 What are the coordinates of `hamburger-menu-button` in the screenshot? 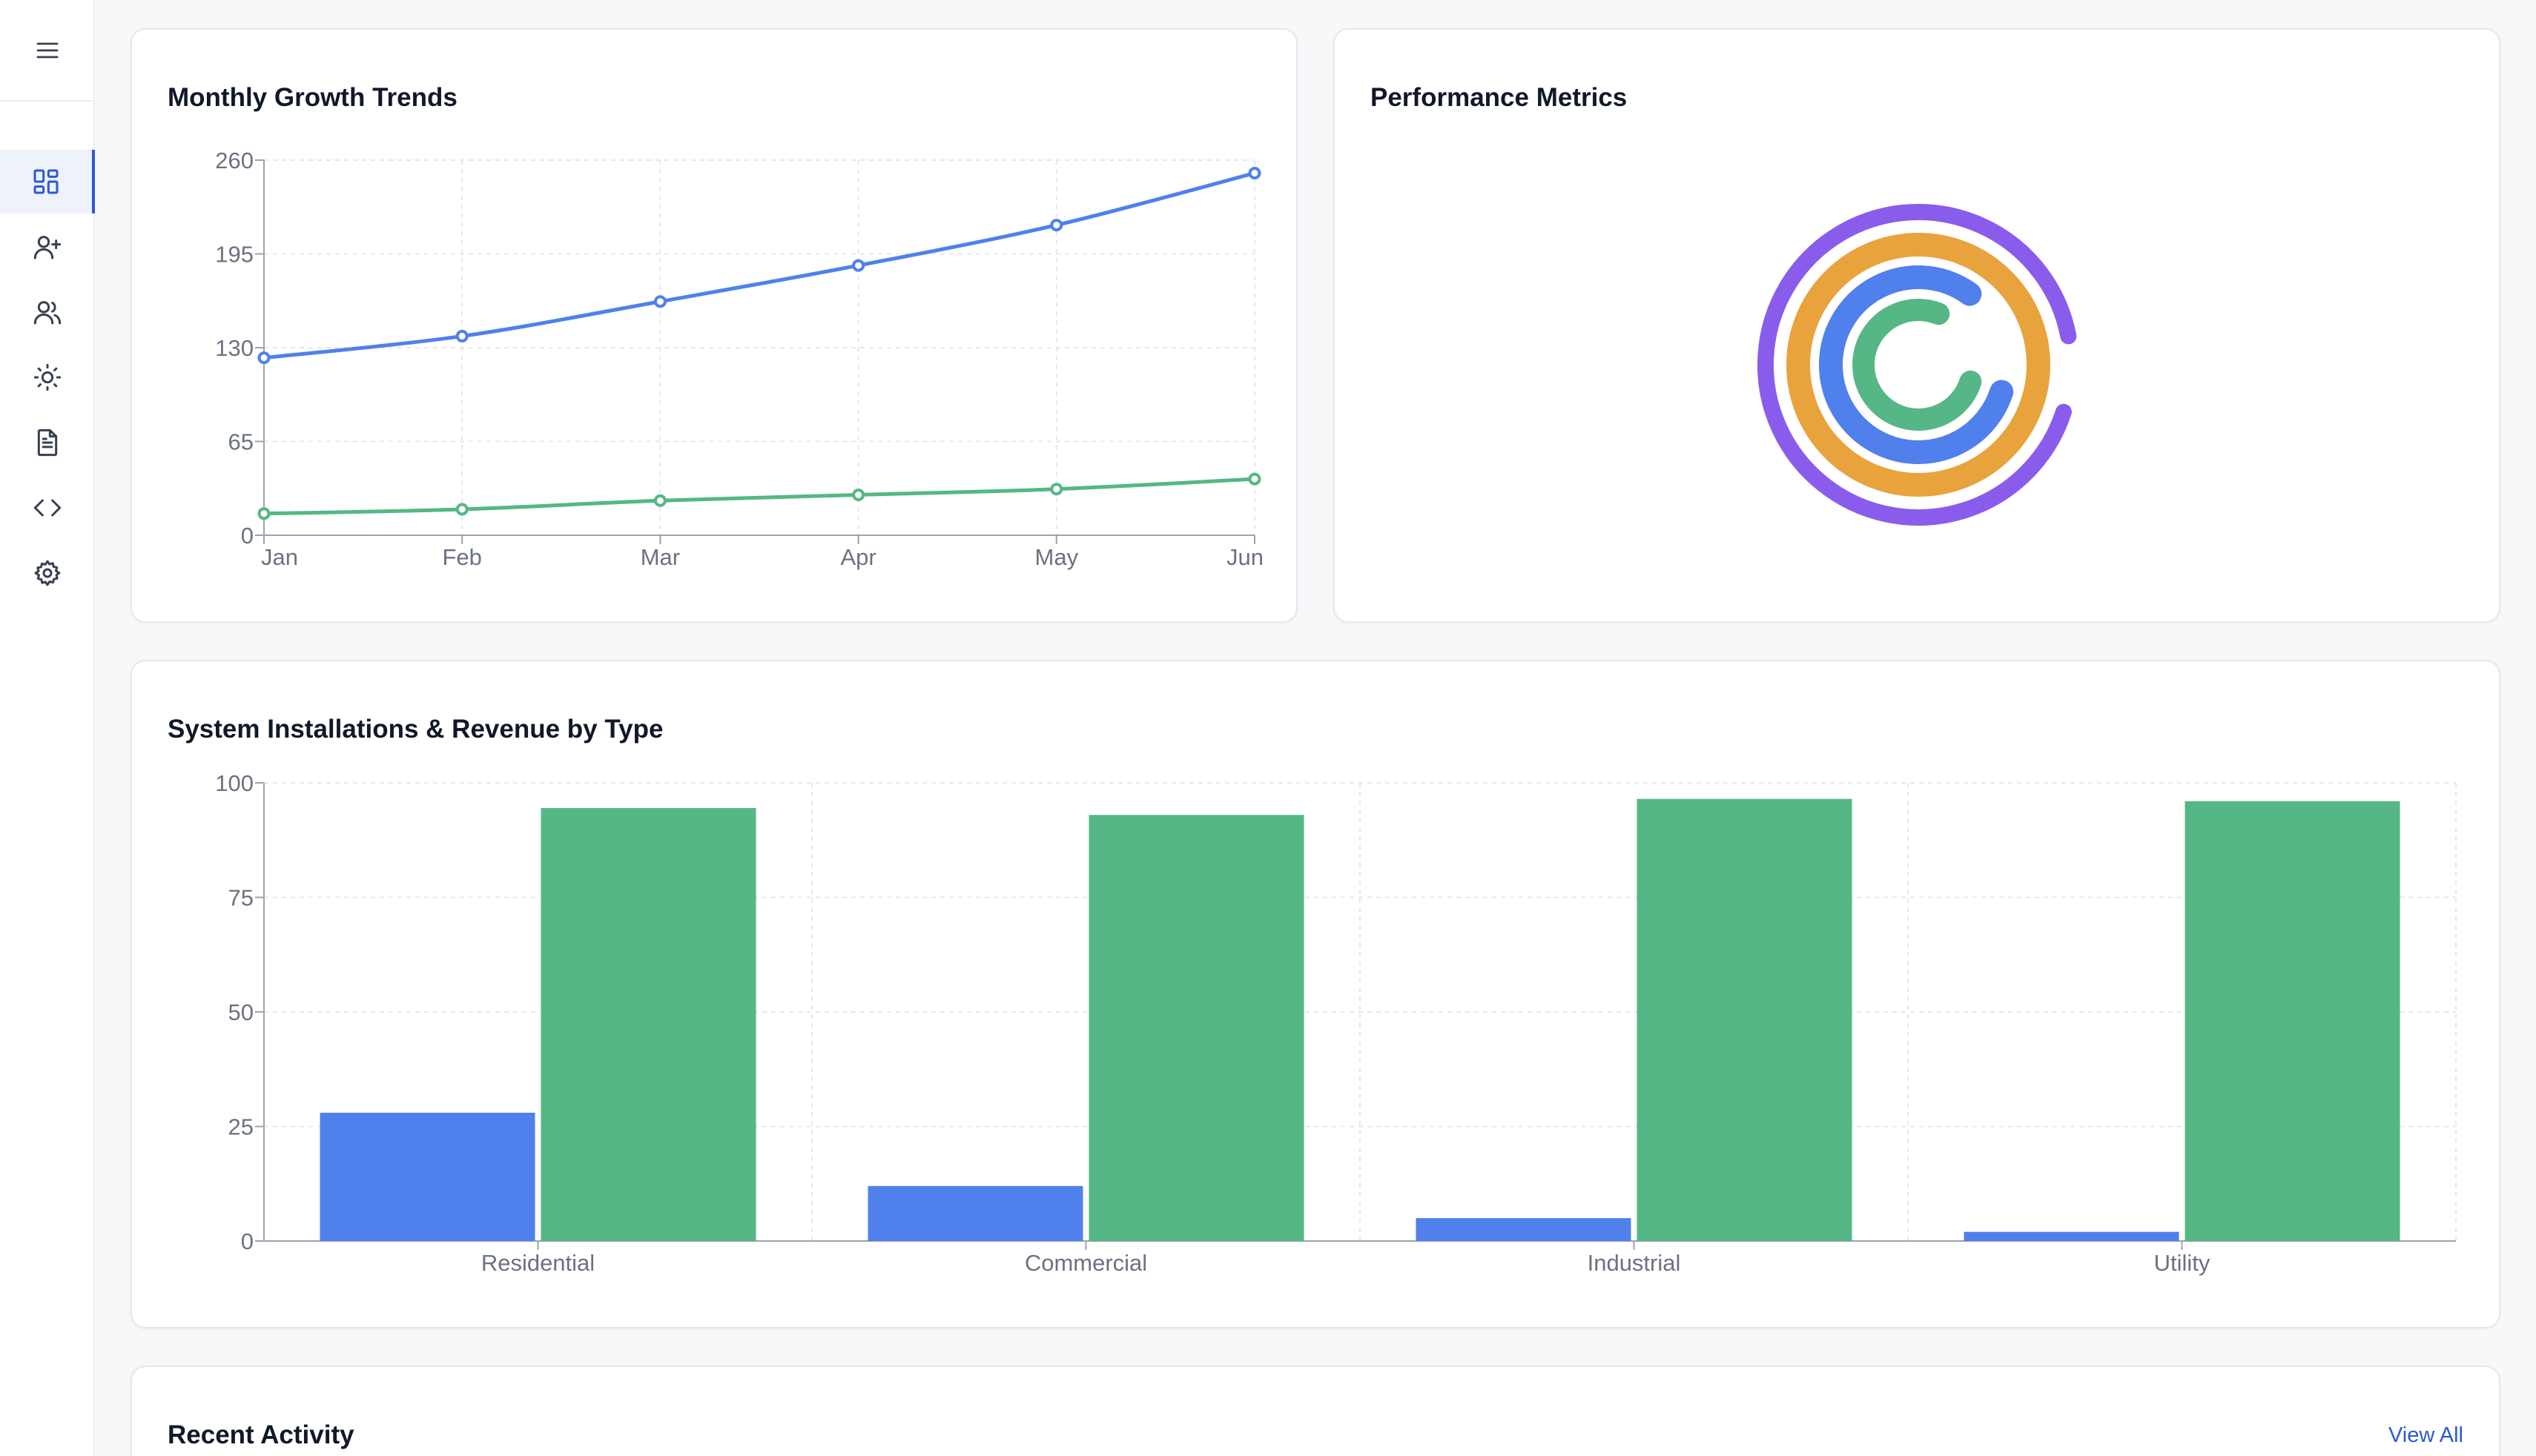 It's located at (48, 51).